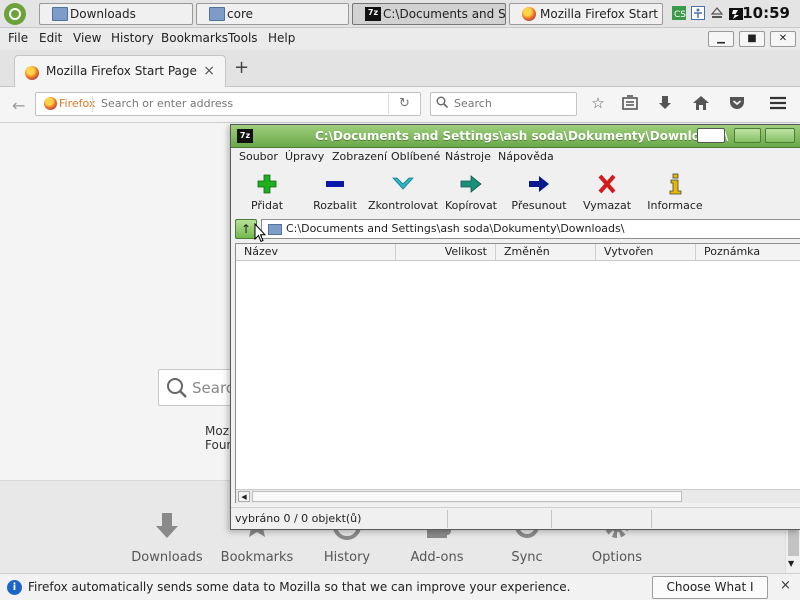  I want to click on launcher-label: Sync, so click(527, 557).